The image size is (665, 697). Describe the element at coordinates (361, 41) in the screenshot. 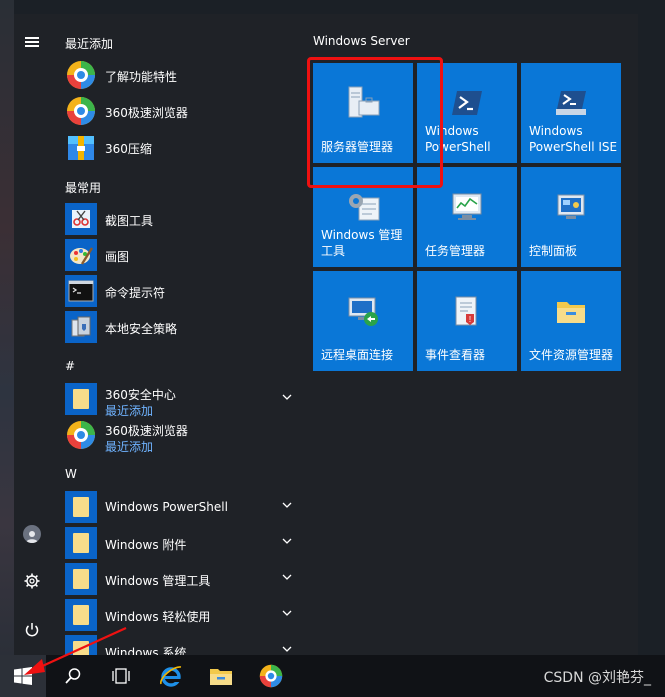

I see `tile-group-label: Windows Server` at that location.